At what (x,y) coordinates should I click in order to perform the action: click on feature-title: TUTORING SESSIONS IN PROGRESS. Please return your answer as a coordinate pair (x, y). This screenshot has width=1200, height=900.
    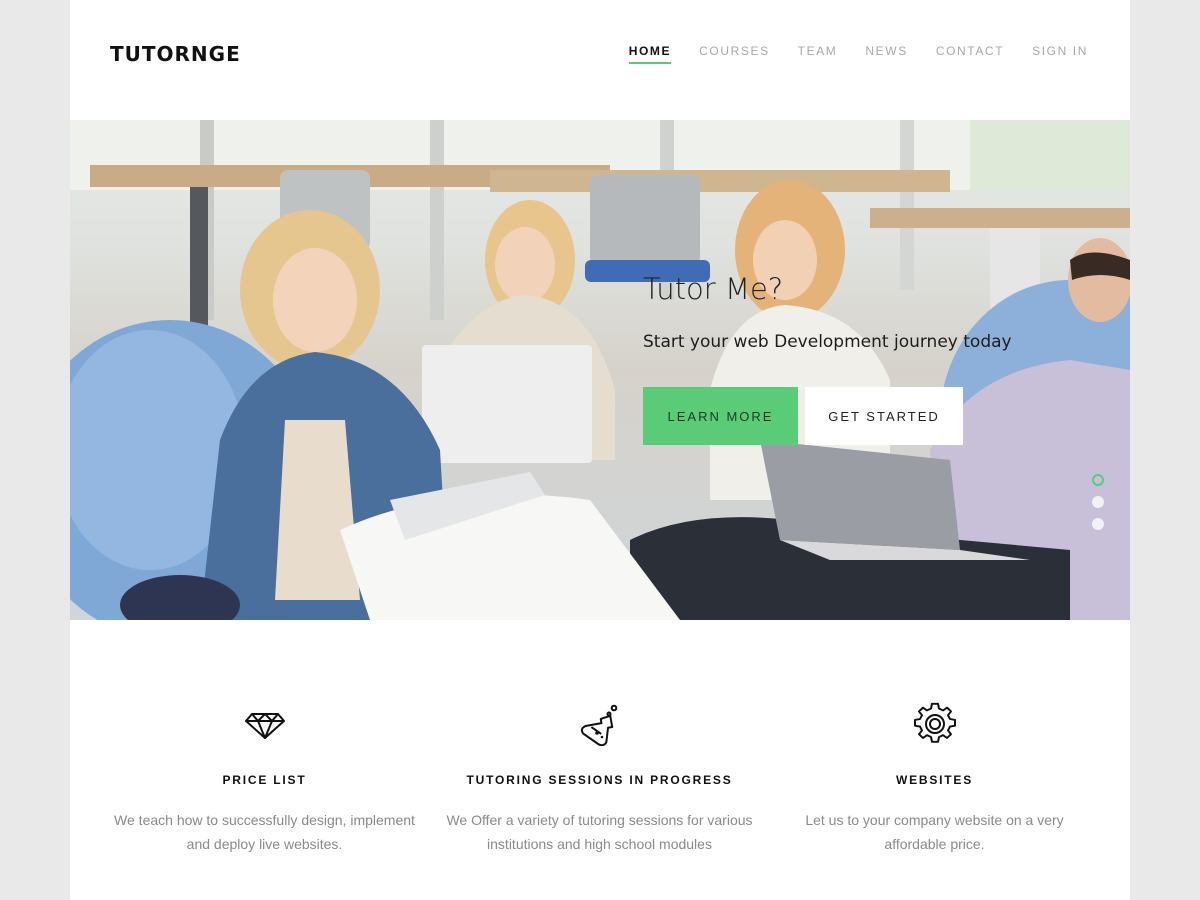
    Looking at the image, I should click on (599, 780).